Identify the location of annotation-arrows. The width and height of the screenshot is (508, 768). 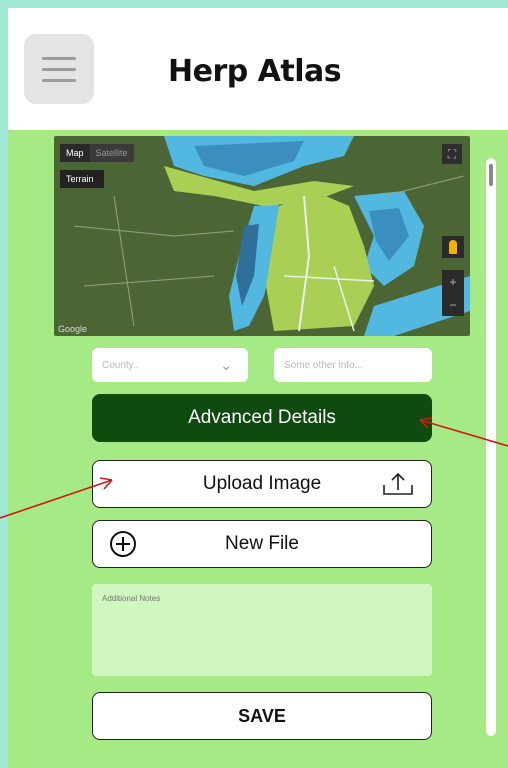
(254, 468).